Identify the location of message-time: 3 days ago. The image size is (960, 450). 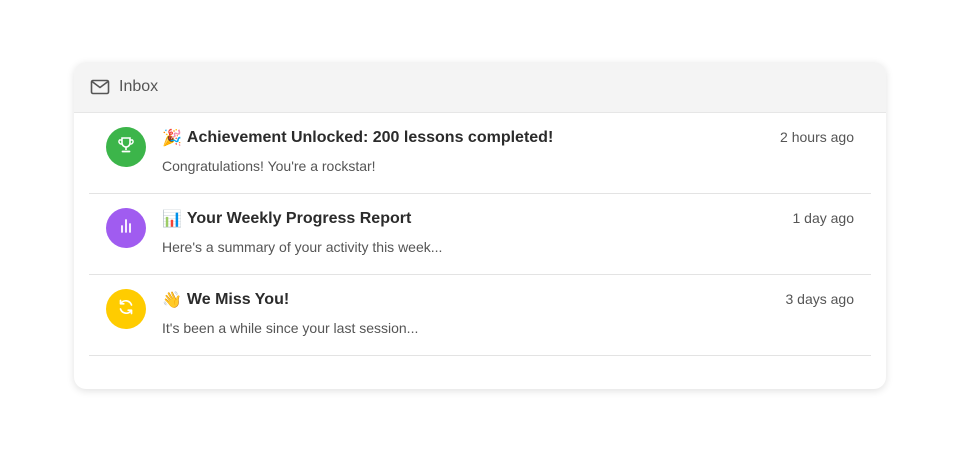
(820, 299).